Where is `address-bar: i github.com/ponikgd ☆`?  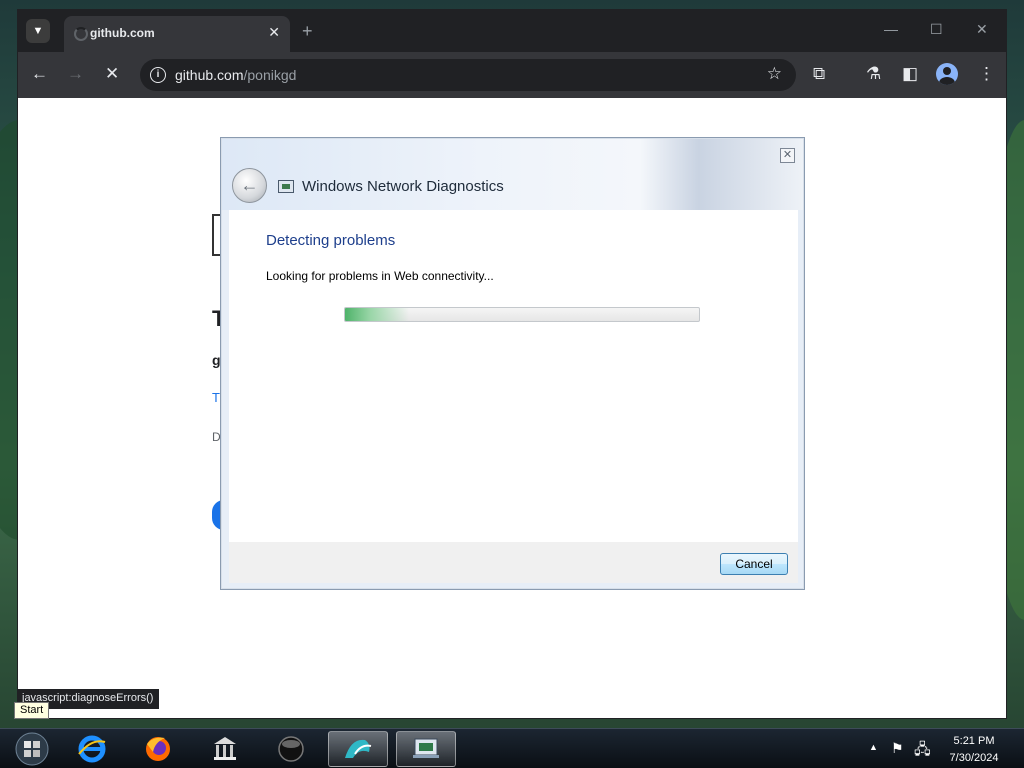 address-bar: i github.com/ponikgd ☆ is located at coordinates (468, 75).